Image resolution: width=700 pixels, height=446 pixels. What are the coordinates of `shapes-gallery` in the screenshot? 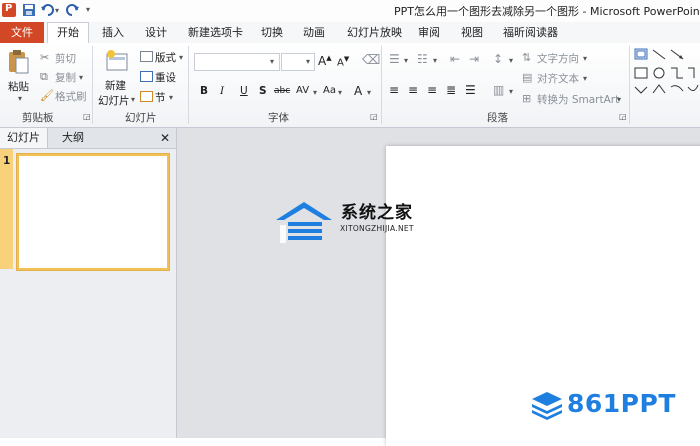 It's located at (667, 78).